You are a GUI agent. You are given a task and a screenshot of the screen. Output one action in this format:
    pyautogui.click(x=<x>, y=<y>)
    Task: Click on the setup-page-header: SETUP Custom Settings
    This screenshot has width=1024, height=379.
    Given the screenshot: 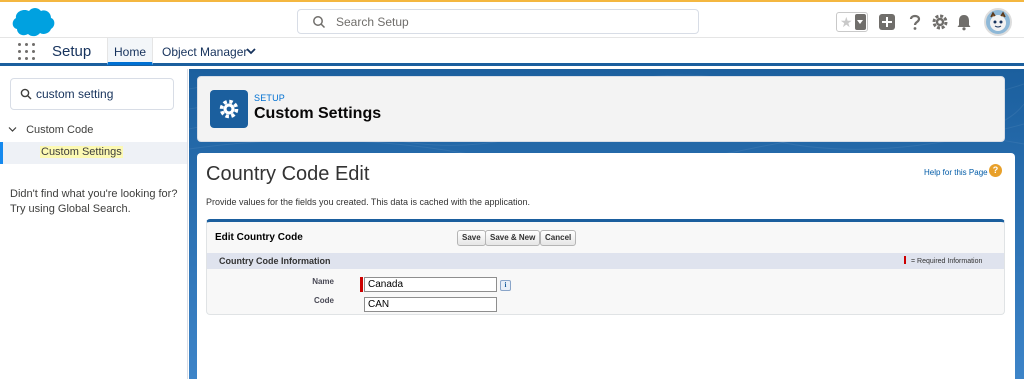 What is the action you would take?
    pyautogui.click(x=601, y=109)
    